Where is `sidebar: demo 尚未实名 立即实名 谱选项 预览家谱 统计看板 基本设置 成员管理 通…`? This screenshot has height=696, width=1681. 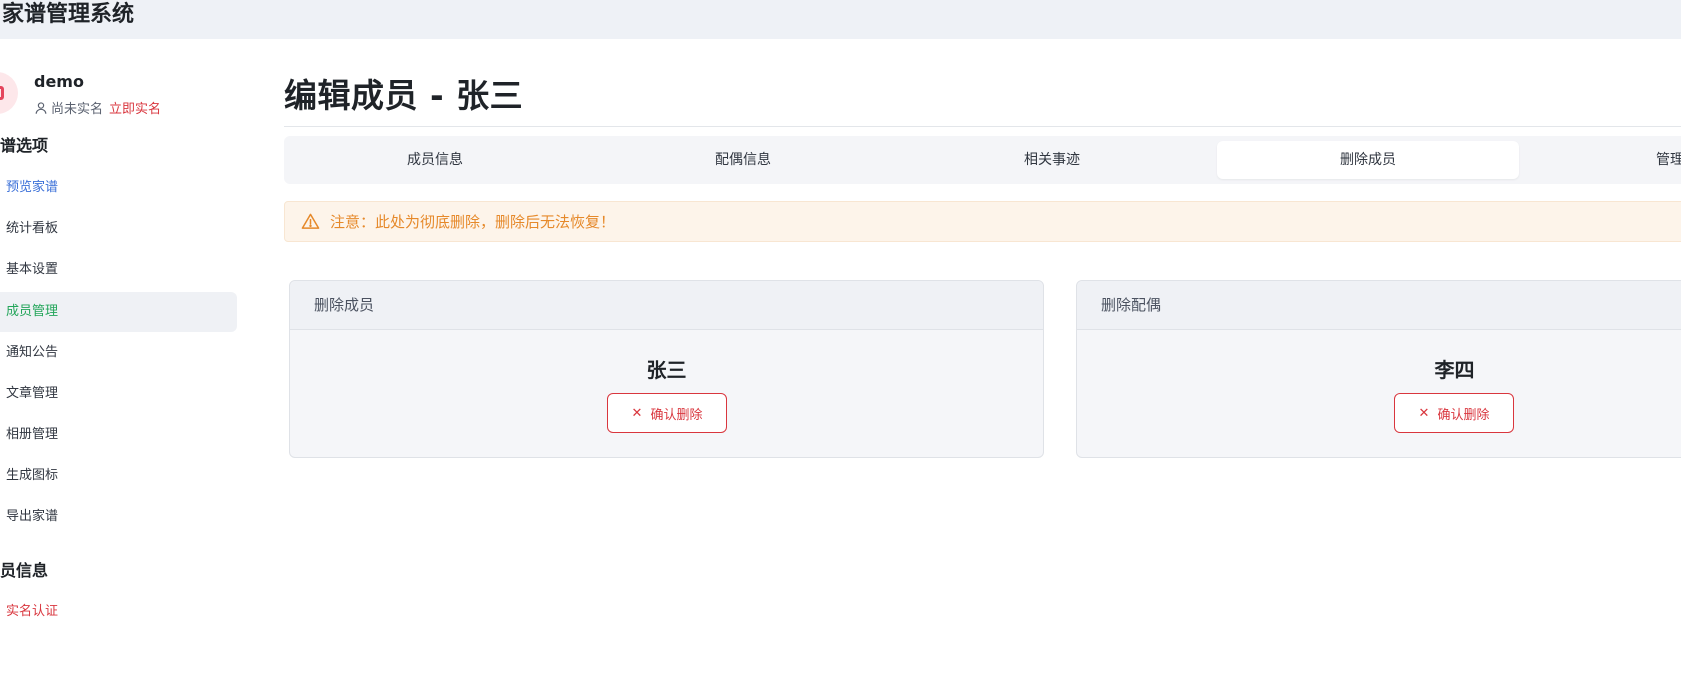
sidebar: demo 尚未实名 立即实名 谱选项 预览家谱 统计看板 基本设置 成员管理 通… is located at coordinates (122, 367).